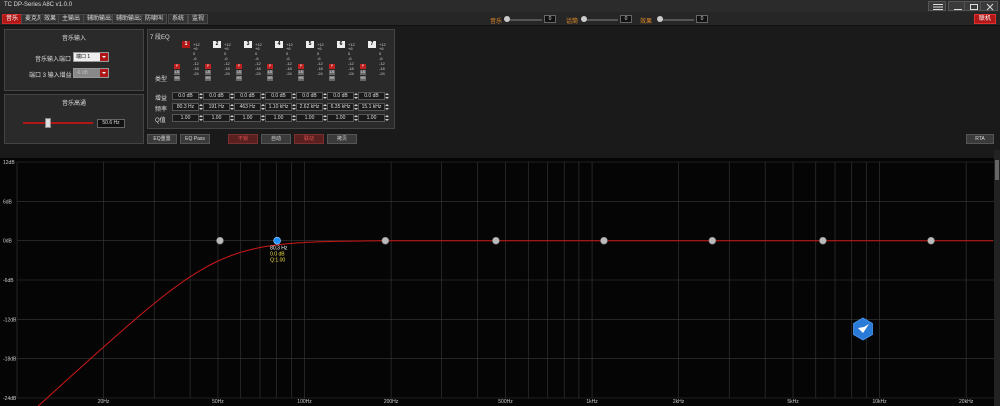  I want to click on effect-level-slider, so click(676, 20).